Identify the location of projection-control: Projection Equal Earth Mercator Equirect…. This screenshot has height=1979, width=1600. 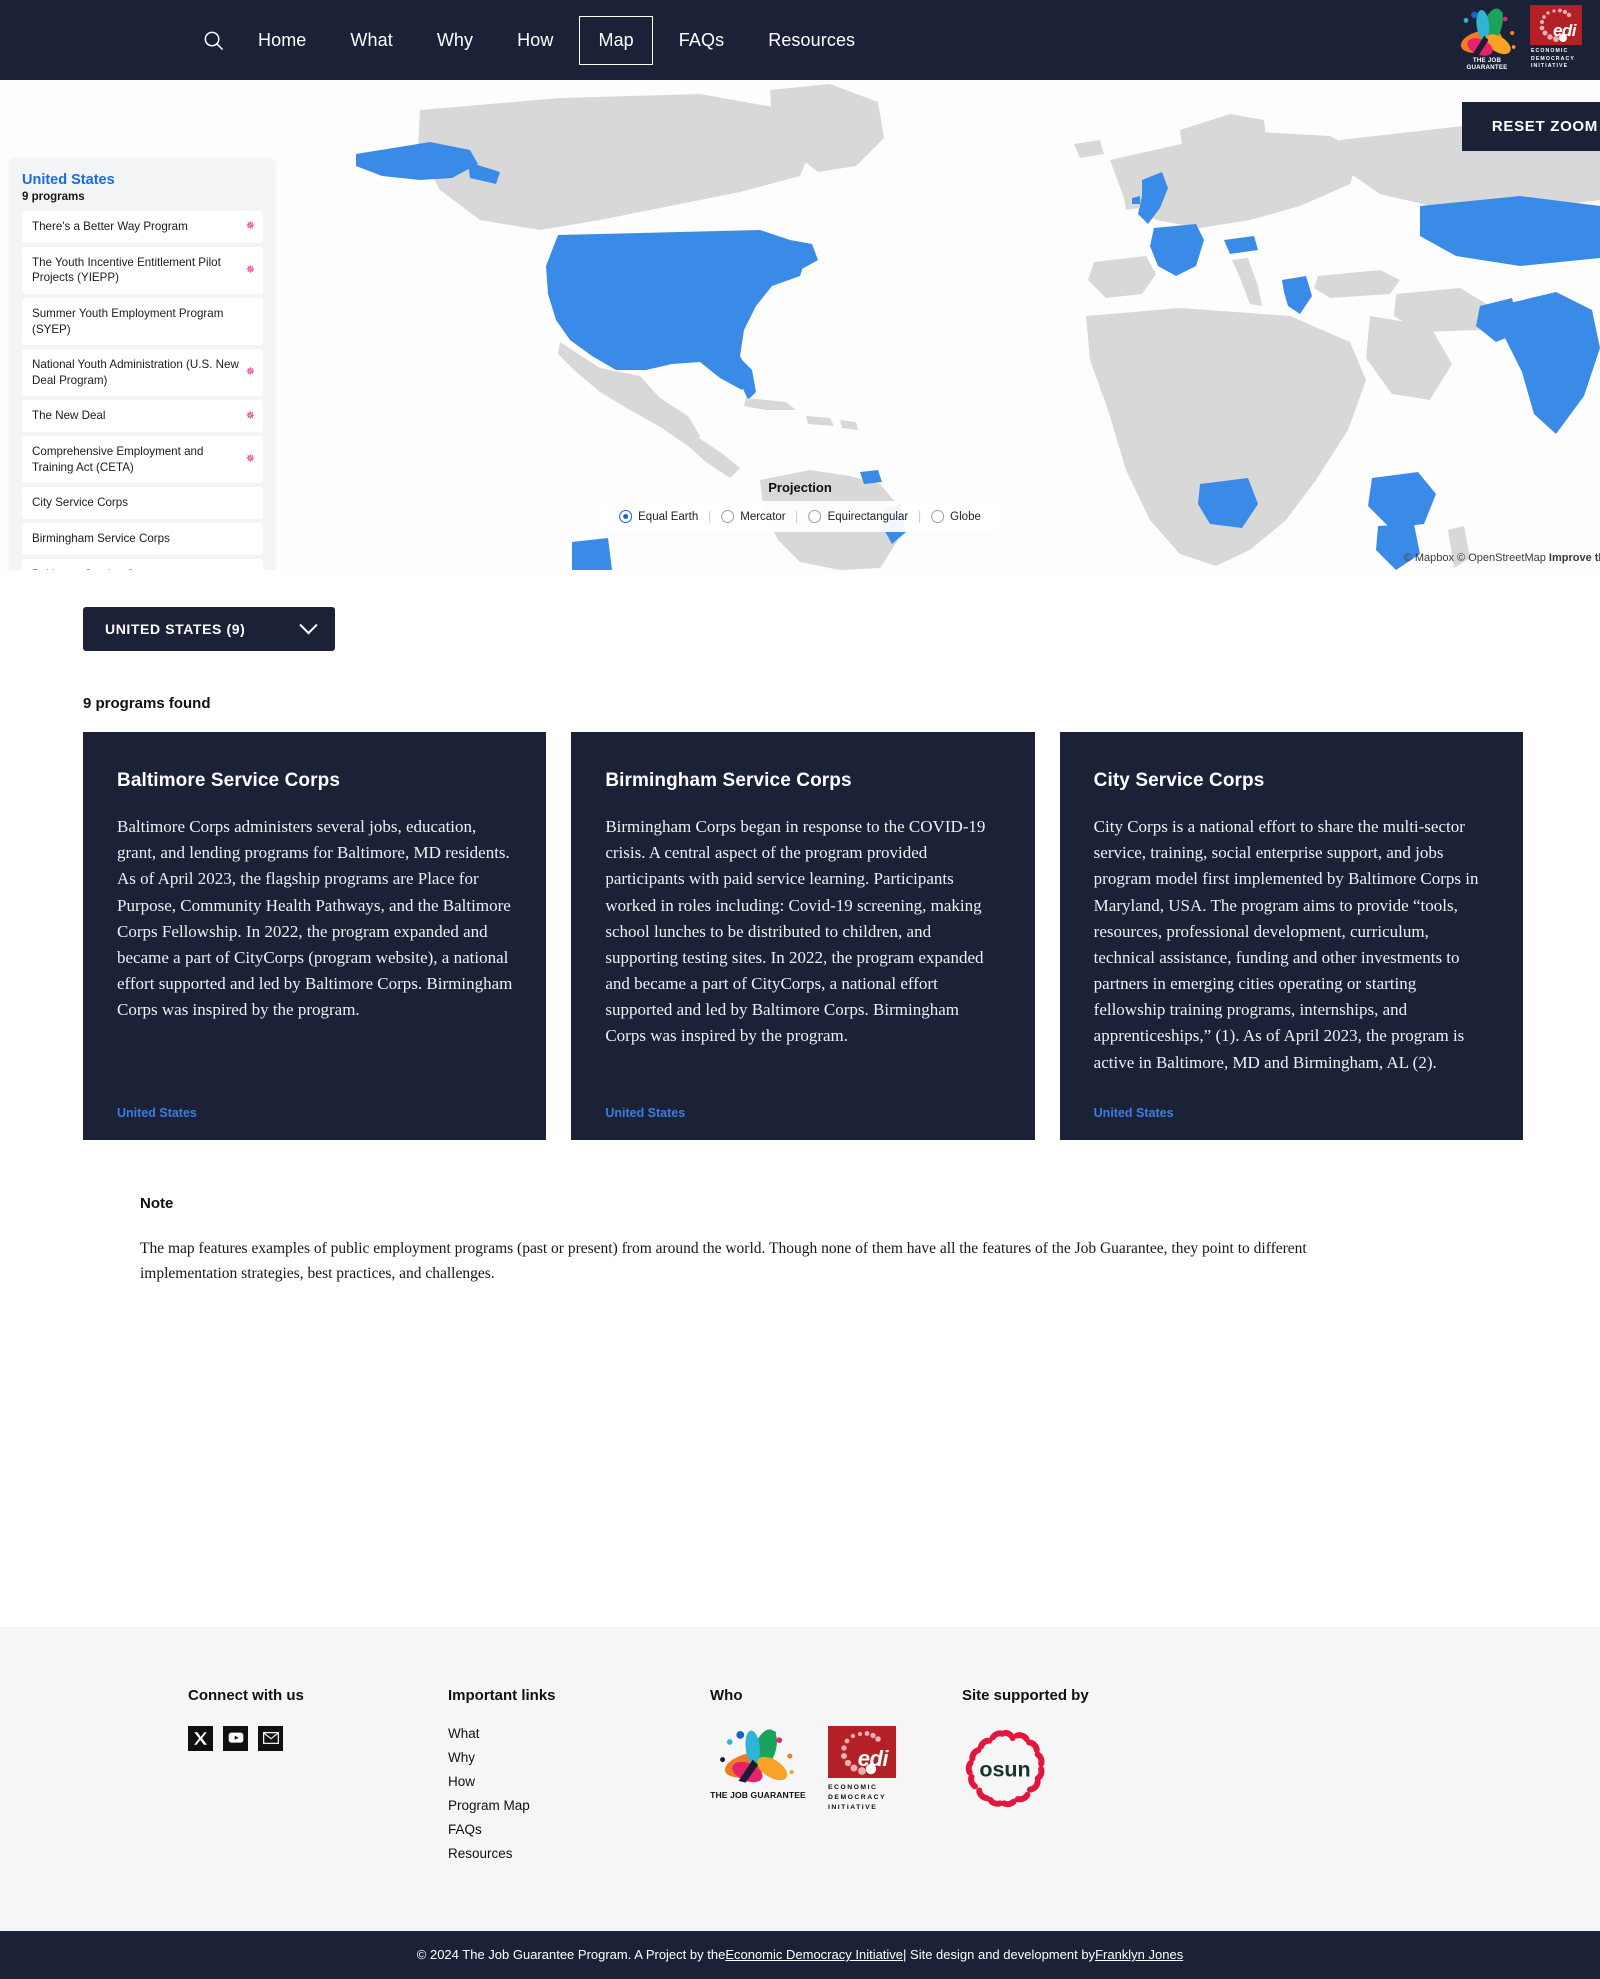
(800, 506).